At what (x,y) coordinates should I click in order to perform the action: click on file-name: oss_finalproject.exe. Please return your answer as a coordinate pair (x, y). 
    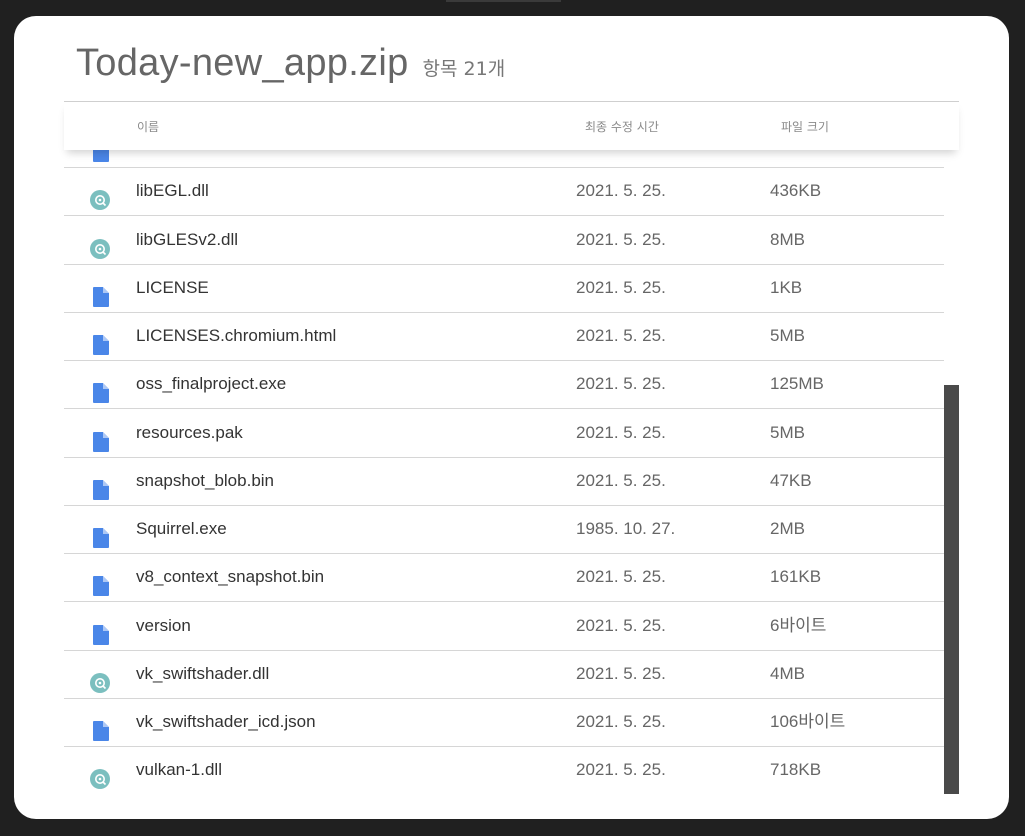
    Looking at the image, I should click on (211, 384).